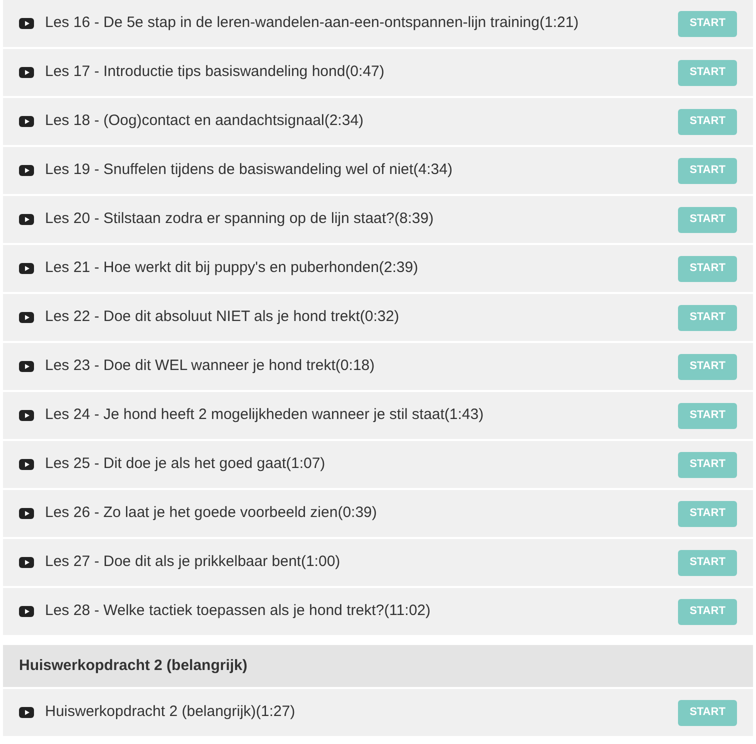  What do you see at coordinates (249, 170) in the screenshot?
I see `lesson-title: Les 19 - Snuffelen tijdens de basiswandeling wel of niet(4:34)` at bounding box center [249, 170].